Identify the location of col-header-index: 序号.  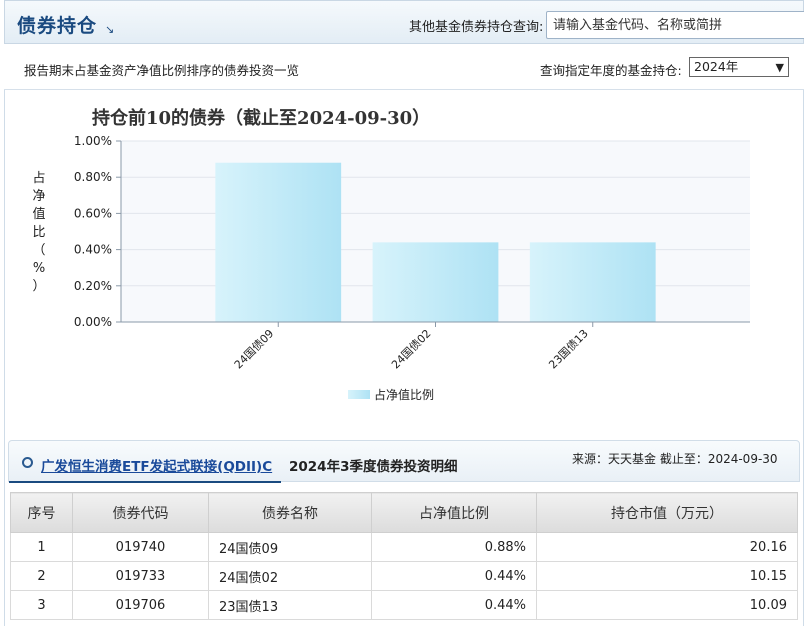
(41, 512).